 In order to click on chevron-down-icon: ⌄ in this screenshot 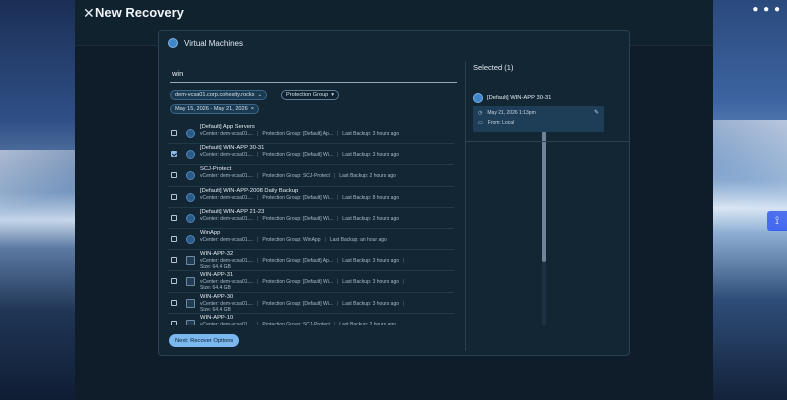, I will do `click(260, 95)`.